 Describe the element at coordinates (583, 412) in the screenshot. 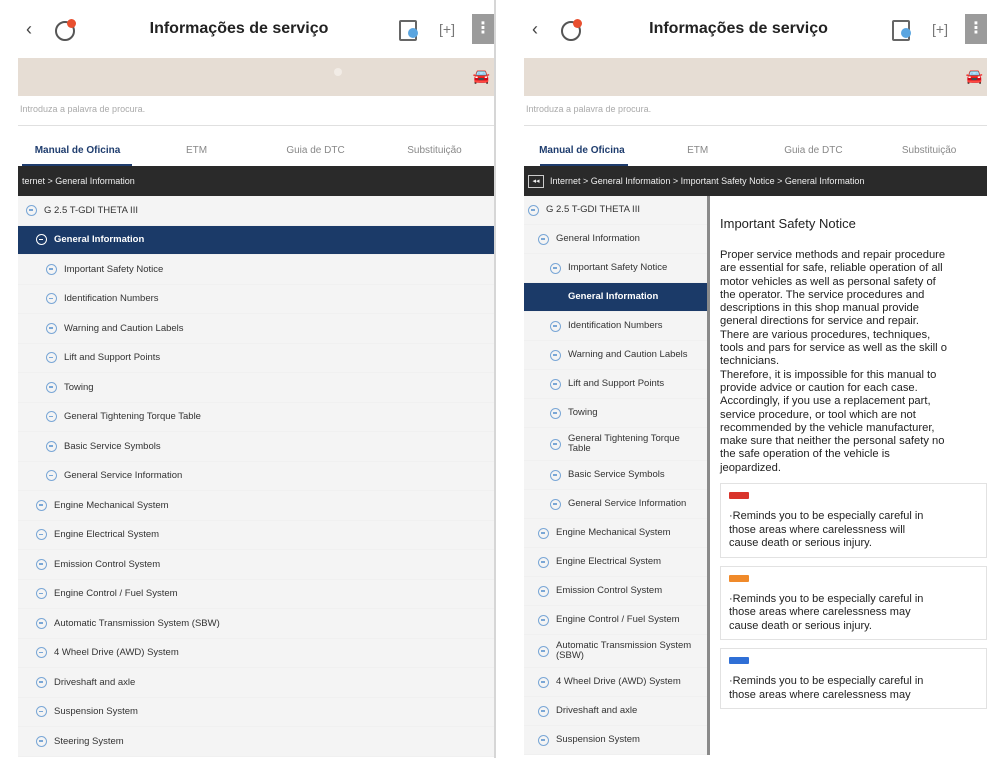

I see `tree-item-label: Towing` at that location.